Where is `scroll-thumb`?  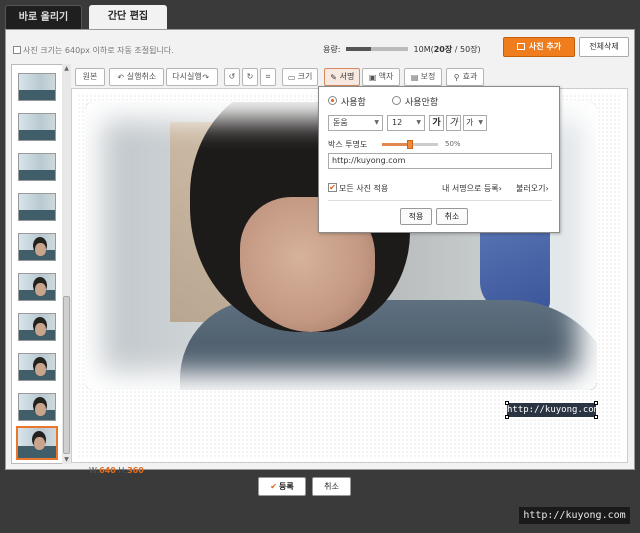 scroll-thumb is located at coordinates (66, 375).